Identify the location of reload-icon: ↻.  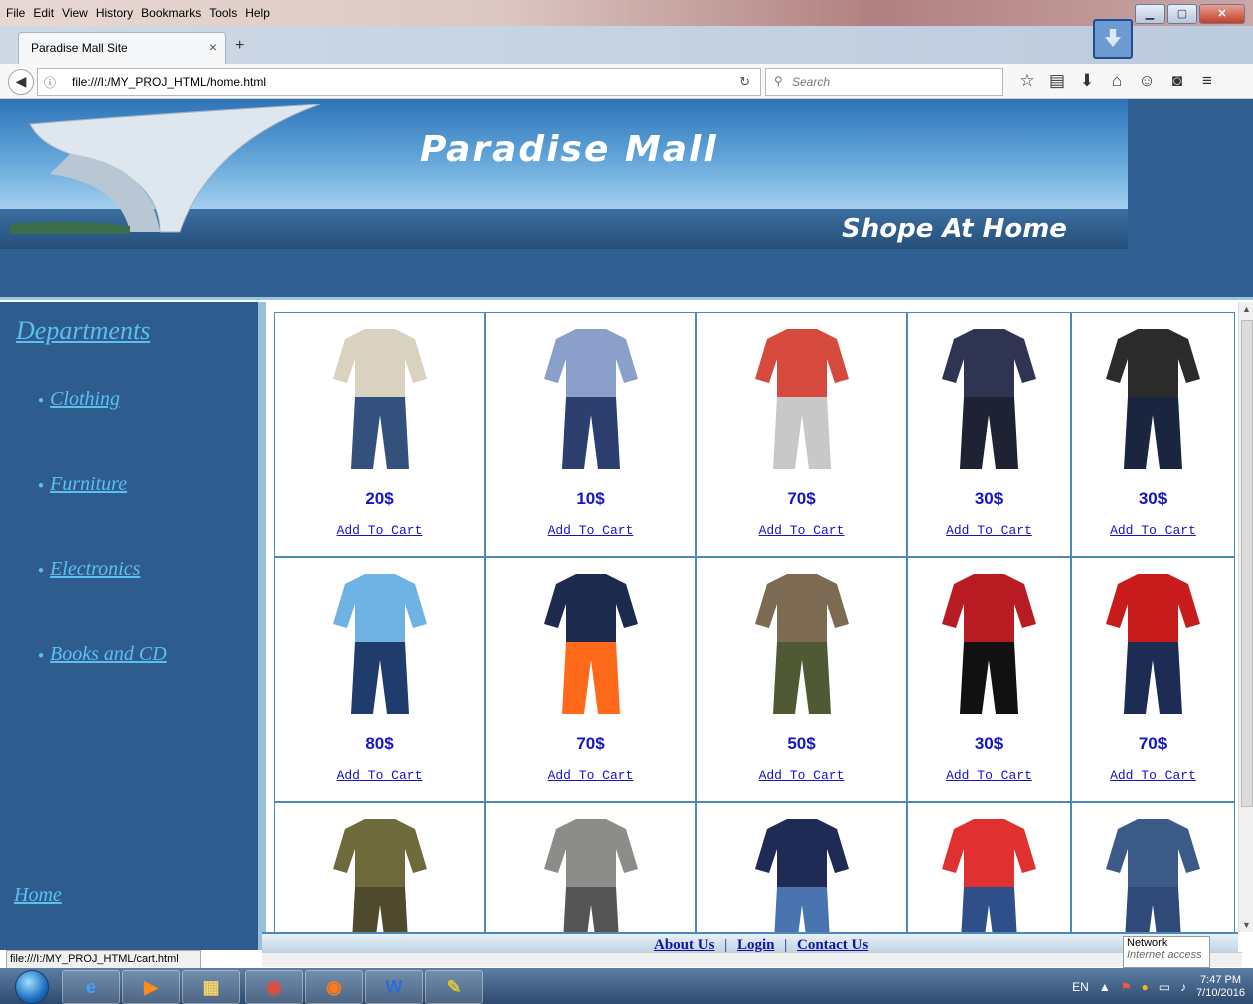
(744, 82).